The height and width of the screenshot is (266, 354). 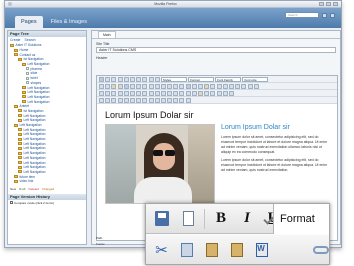 I want to click on replace-icon, so click(x=139, y=86).